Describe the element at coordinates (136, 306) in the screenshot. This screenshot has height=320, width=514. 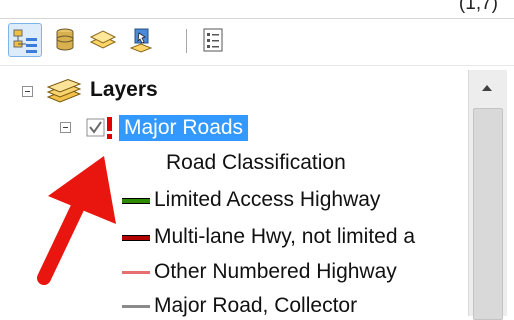
I see `major-road-swatch` at that location.